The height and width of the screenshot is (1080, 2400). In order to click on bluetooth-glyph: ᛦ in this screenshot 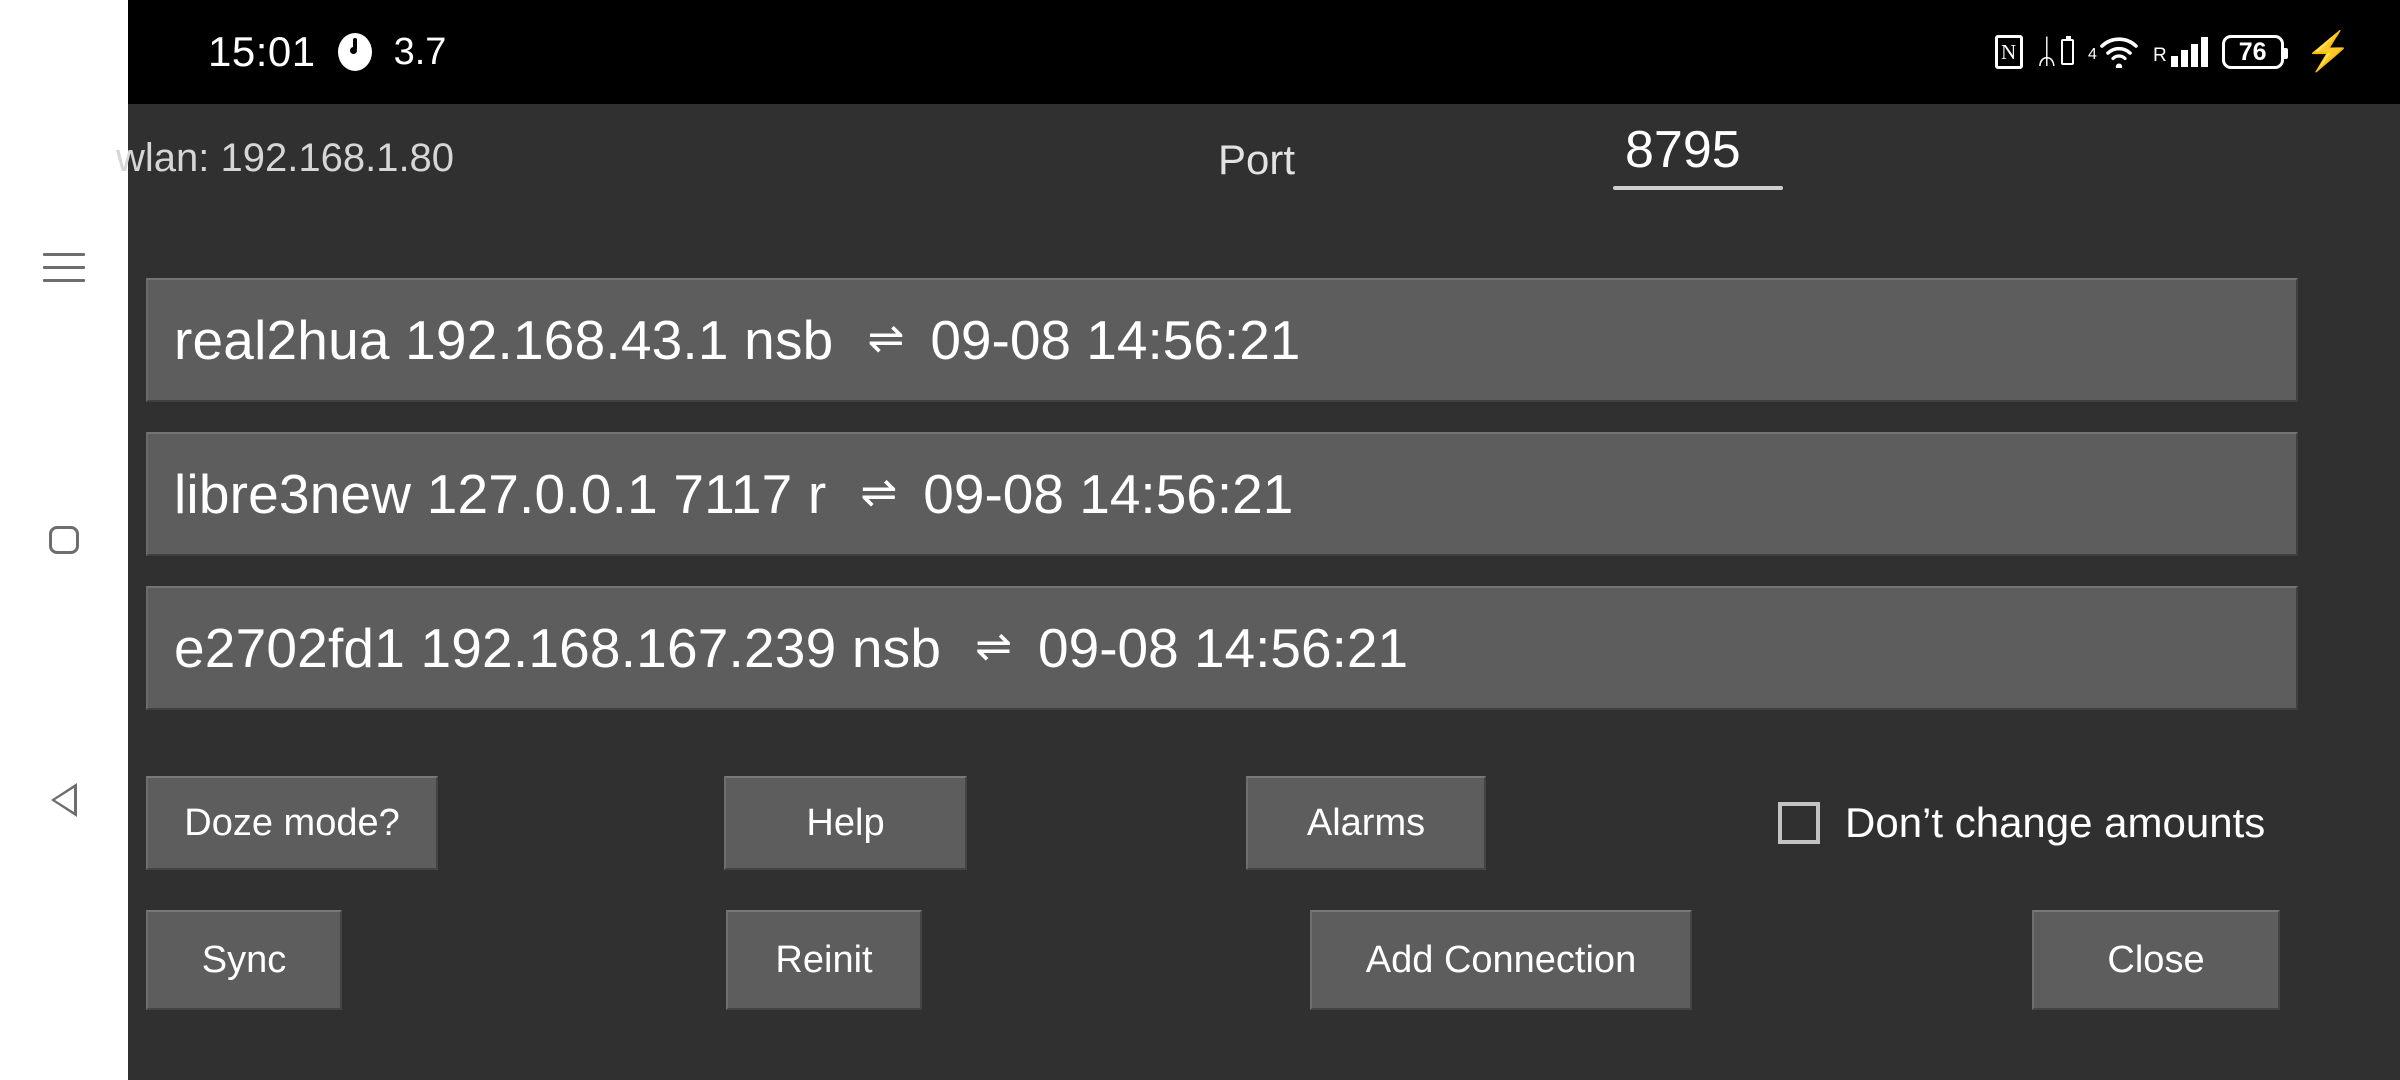, I will do `click(2047, 52)`.